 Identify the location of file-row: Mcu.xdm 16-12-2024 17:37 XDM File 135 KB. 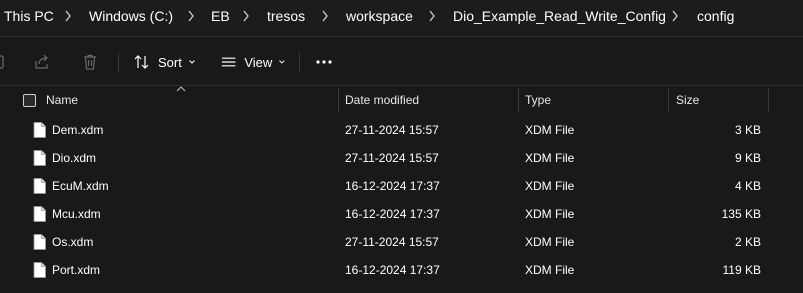
(401, 214).